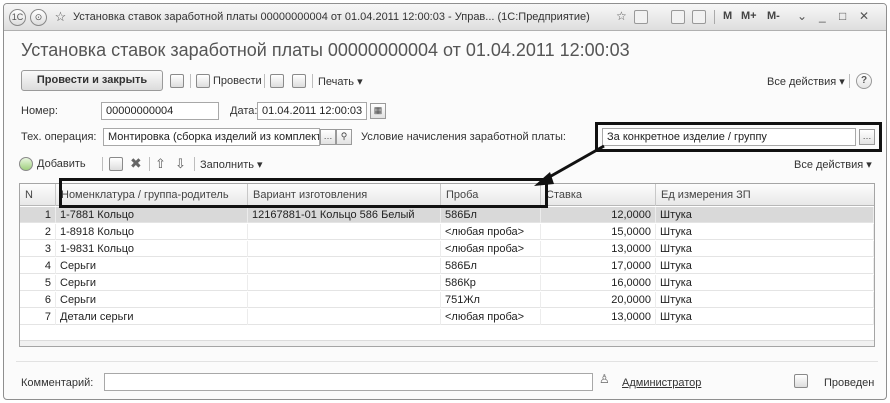 The image size is (890, 403). What do you see at coordinates (180, 164) in the screenshot?
I see `move-down-icon: ⇩` at bounding box center [180, 164].